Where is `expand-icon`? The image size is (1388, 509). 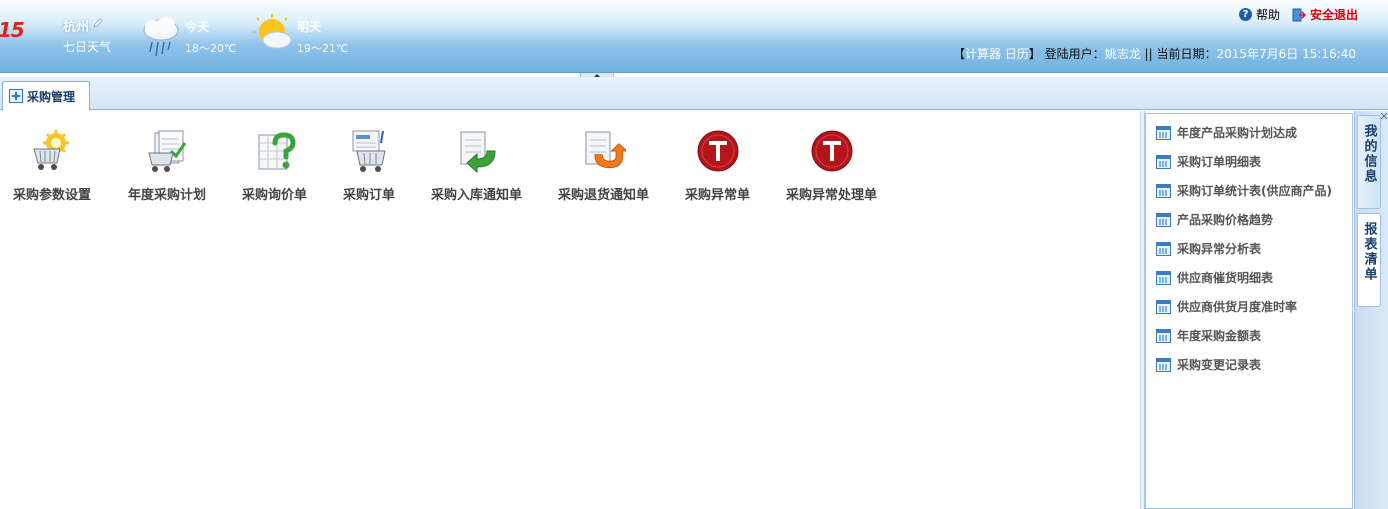 expand-icon is located at coordinates (16, 96).